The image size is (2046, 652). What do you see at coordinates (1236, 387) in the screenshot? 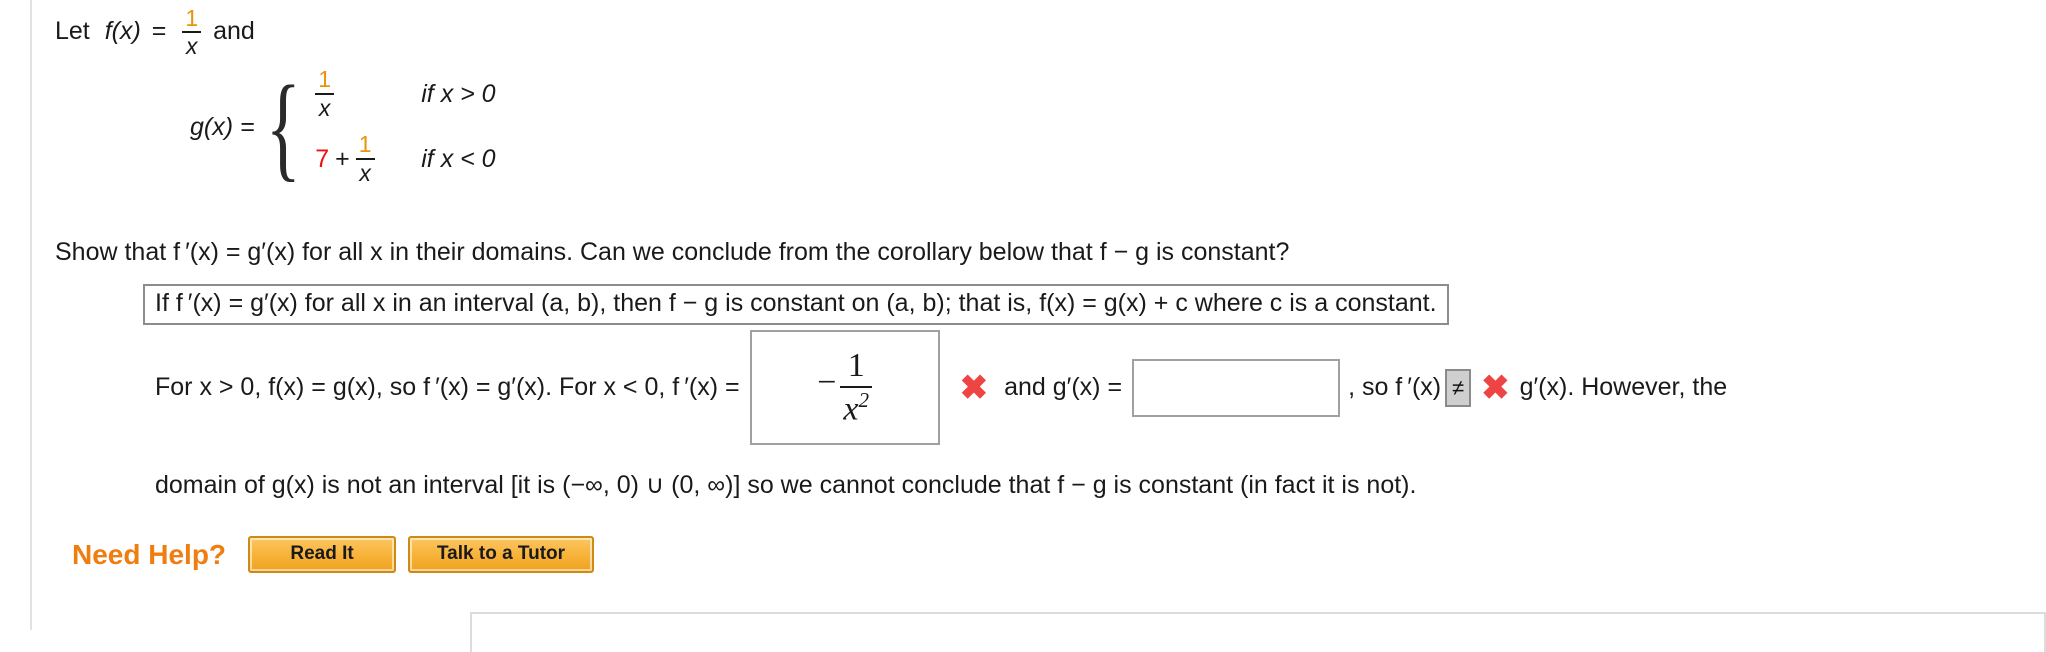
I see `answer-input-g-prime` at bounding box center [1236, 387].